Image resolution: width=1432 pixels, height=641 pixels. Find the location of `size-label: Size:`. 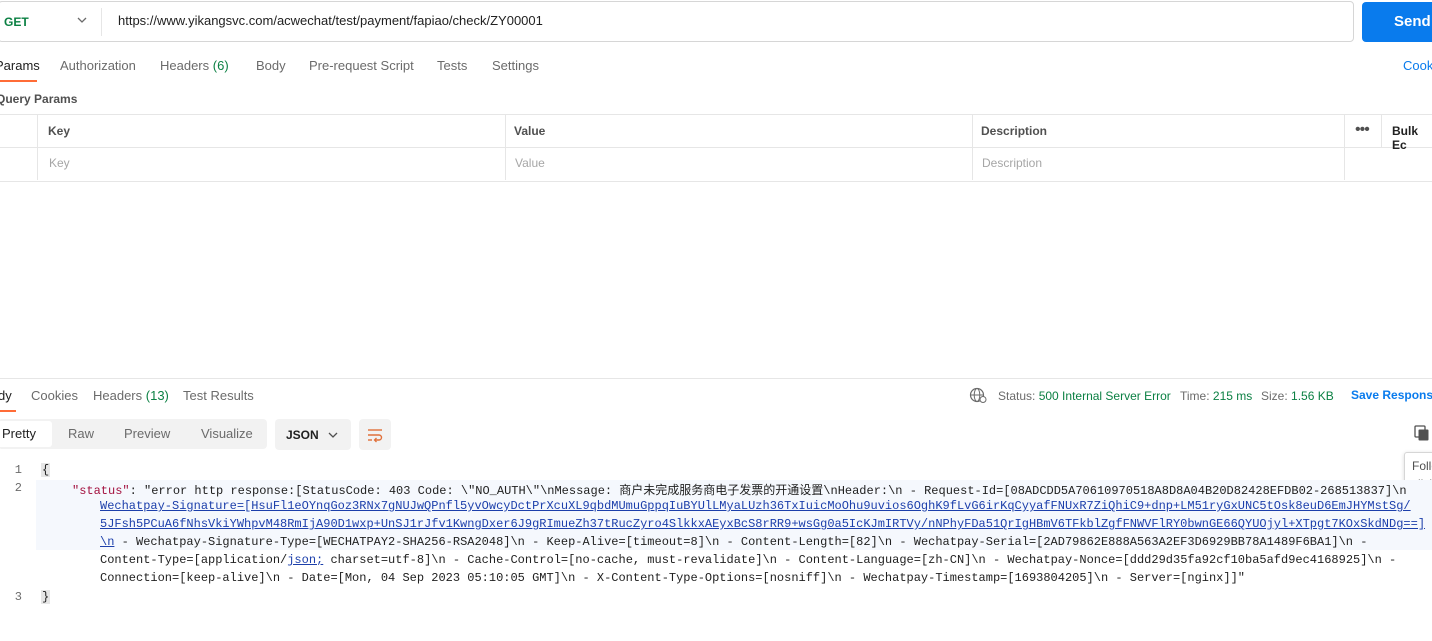

size-label: Size: is located at coordinates (1274, 396).